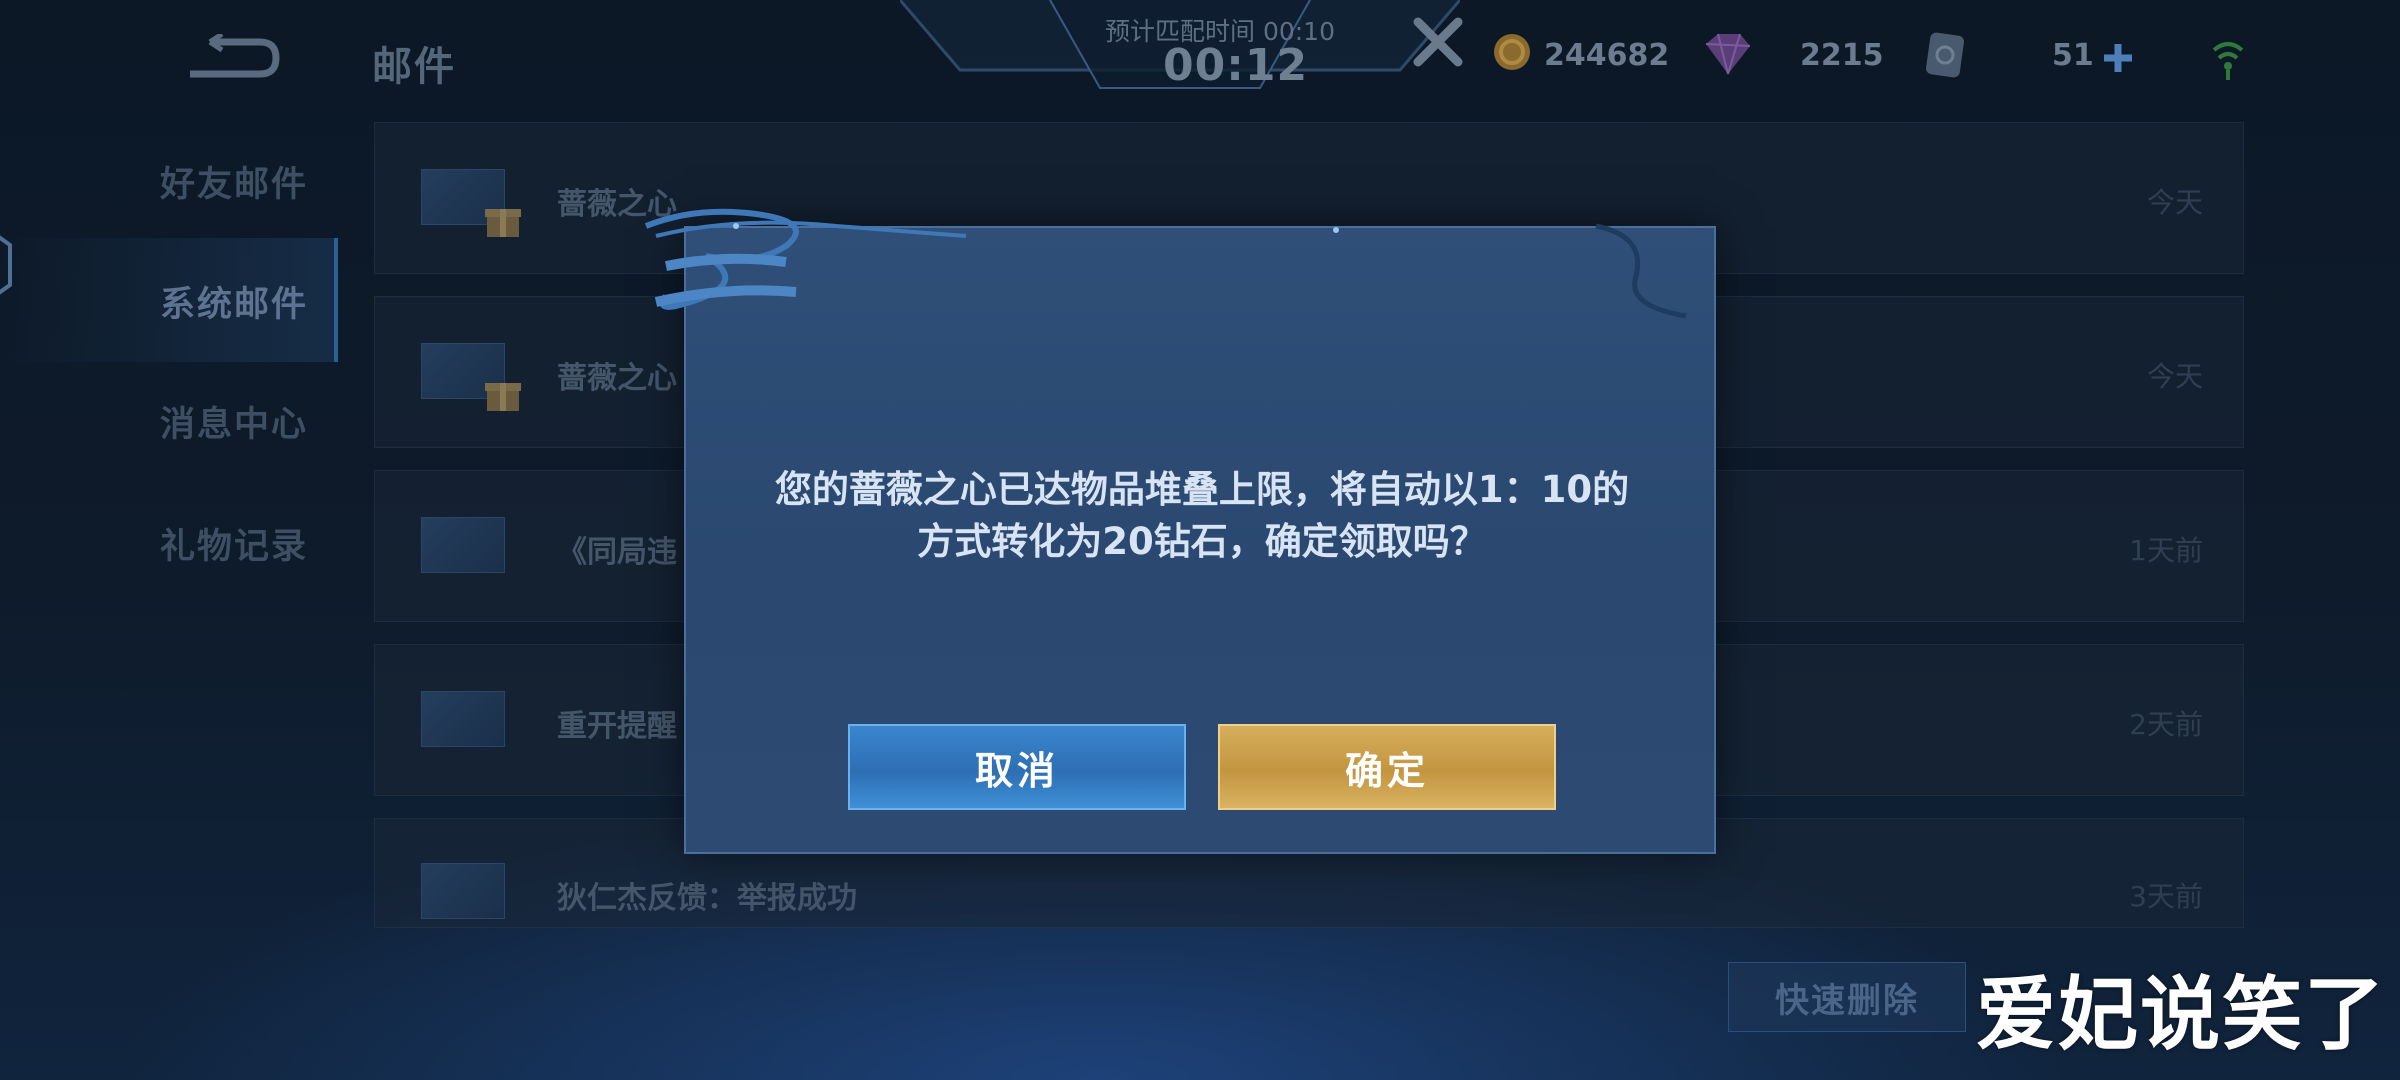  What do you see at coordinates (2166, 724) in the screenshot?
I see `mail-date: 2天前` at bounding box center [2166, 724].